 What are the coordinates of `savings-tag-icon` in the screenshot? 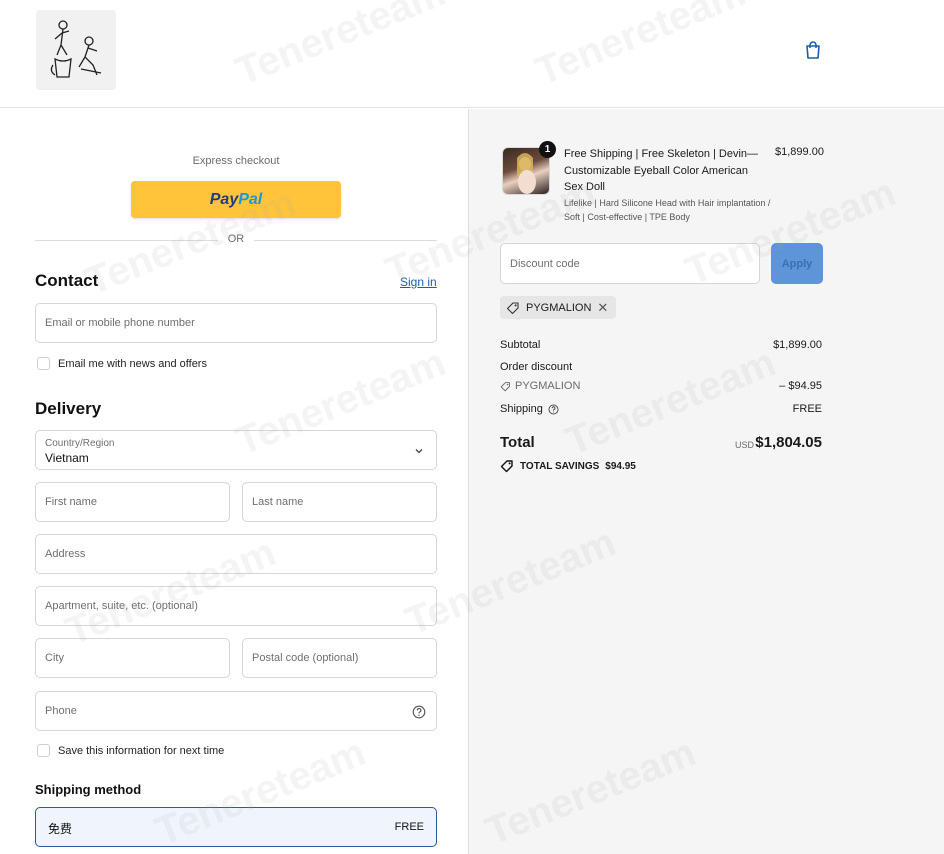 It's located at (506, 466).